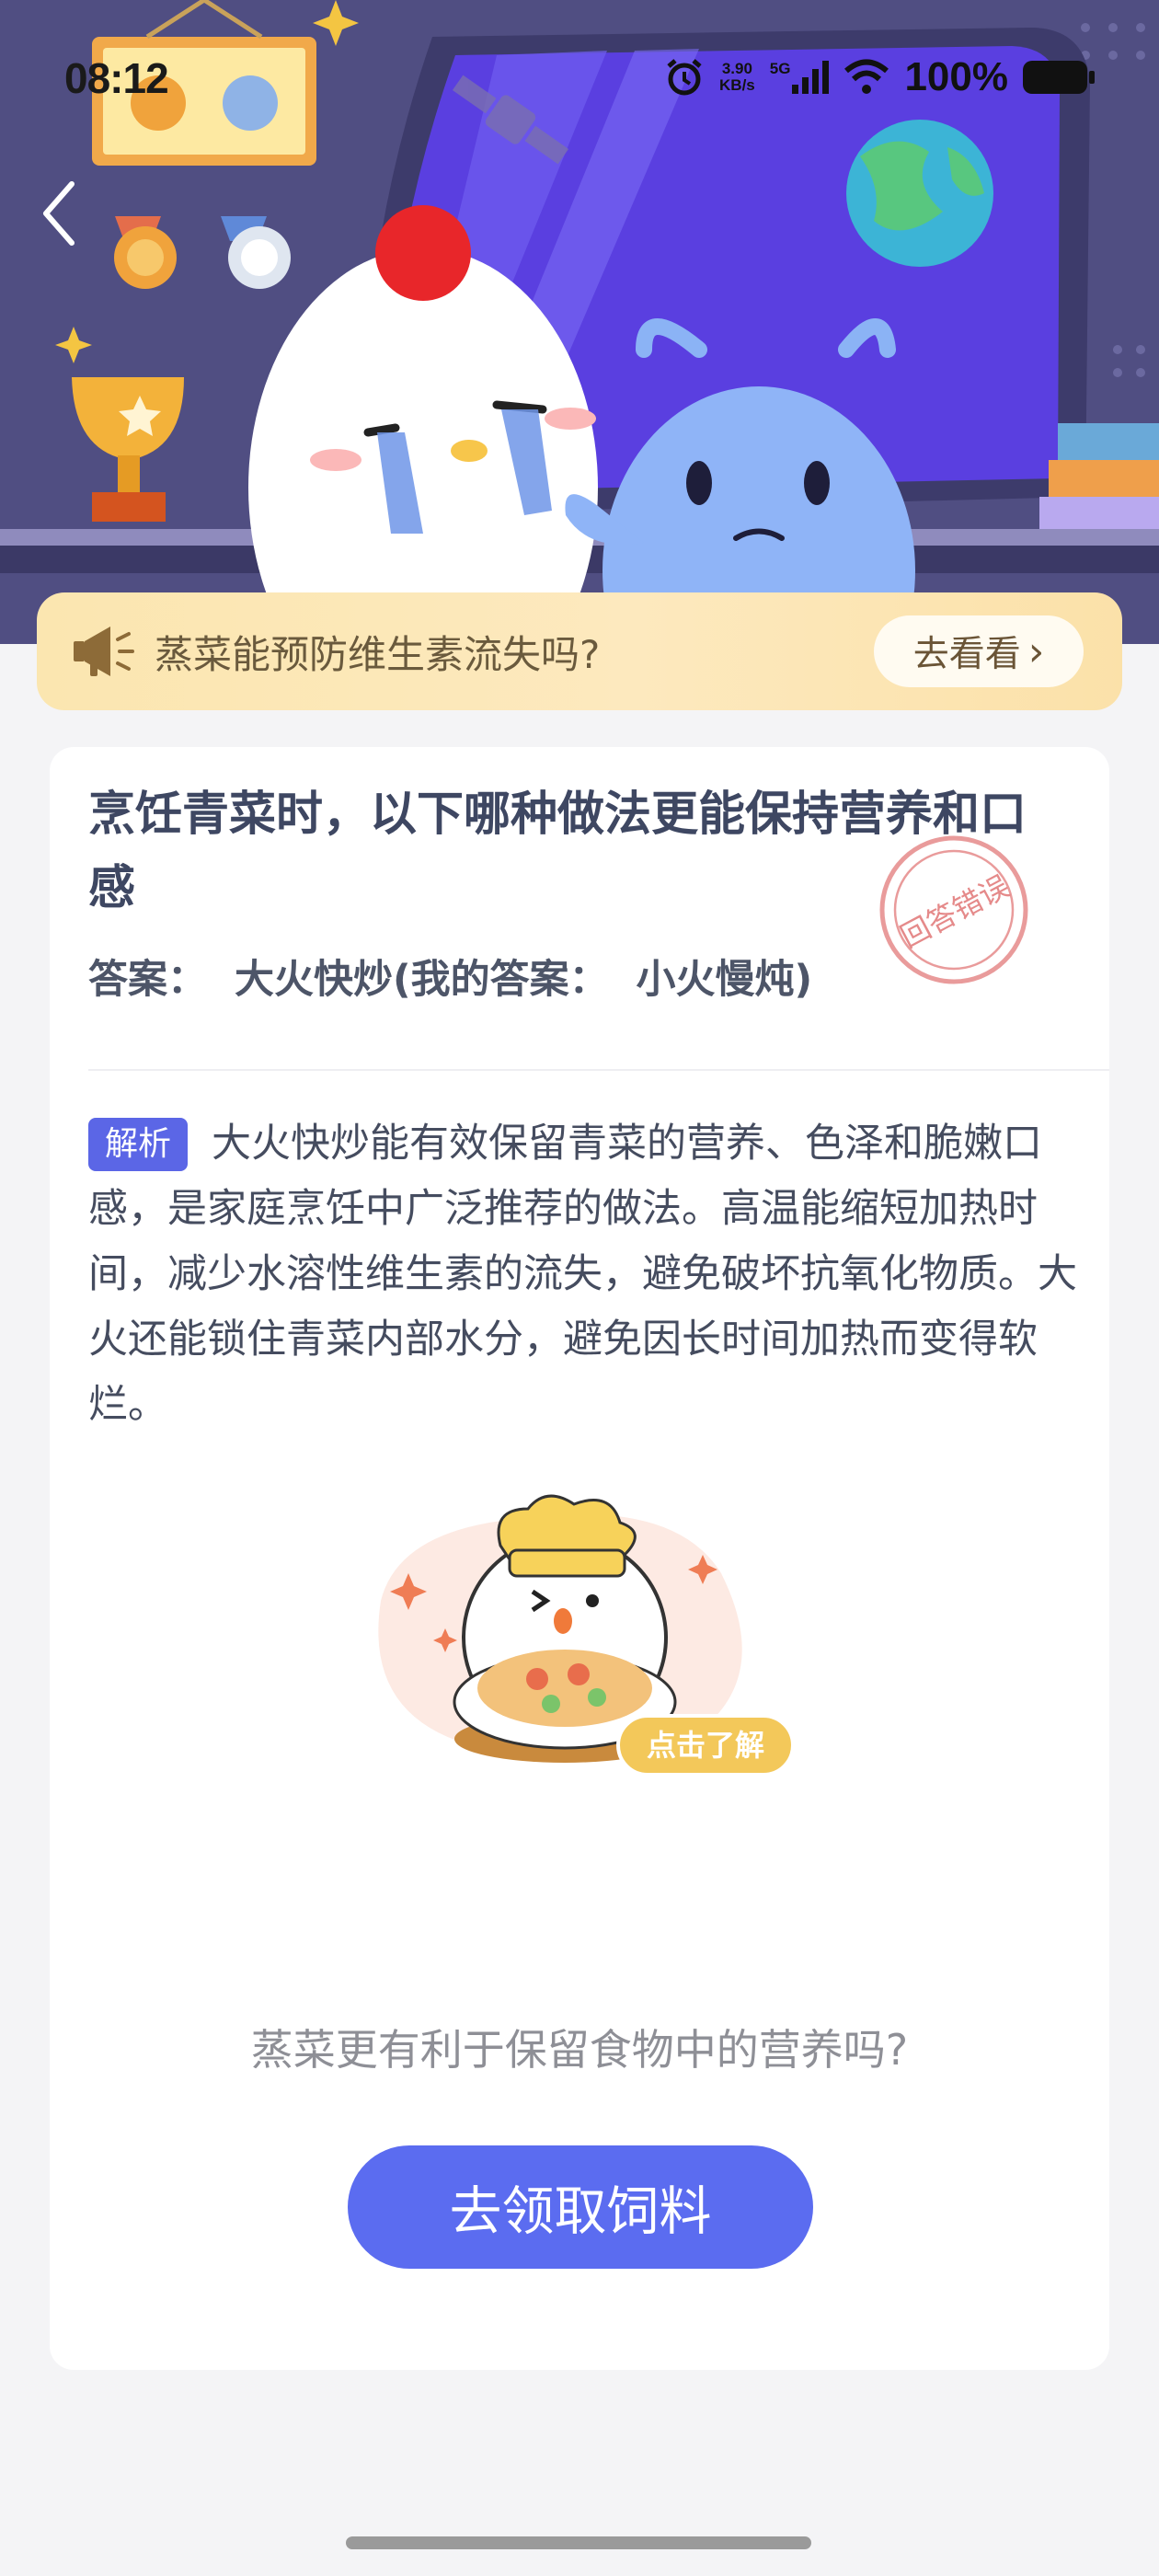 This screenshot has height=2576, width=1159. Describe the element at coordinates (780, 68) in the screenshot. I see `network-type: 5G` at that location.